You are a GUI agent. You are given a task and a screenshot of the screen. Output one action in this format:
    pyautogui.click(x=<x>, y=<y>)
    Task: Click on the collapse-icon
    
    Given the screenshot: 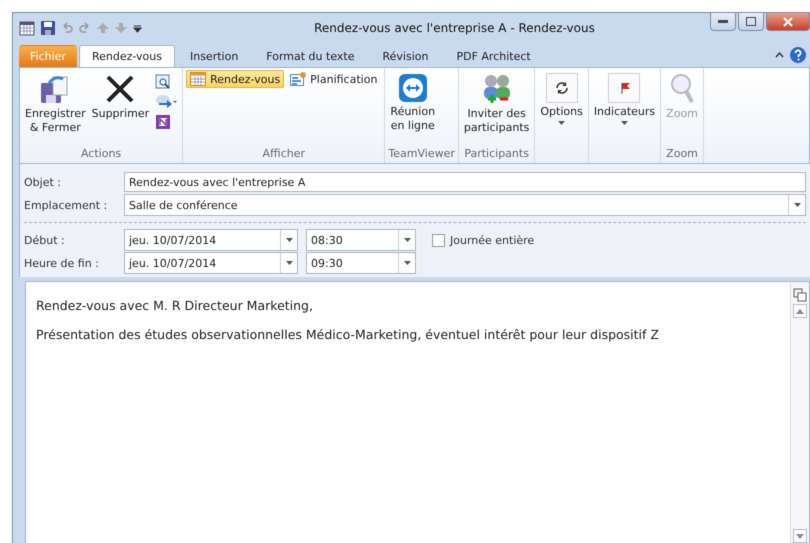 What is the action you would take?
    pyautogui.click(x=779, y=55)
    